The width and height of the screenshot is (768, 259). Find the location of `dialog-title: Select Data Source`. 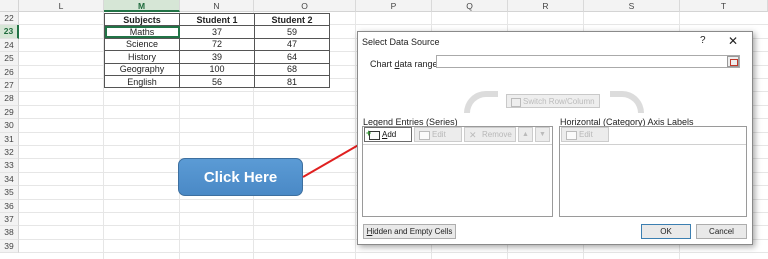

dialog-title: Select Data Source is located at coordinates (401, 42).